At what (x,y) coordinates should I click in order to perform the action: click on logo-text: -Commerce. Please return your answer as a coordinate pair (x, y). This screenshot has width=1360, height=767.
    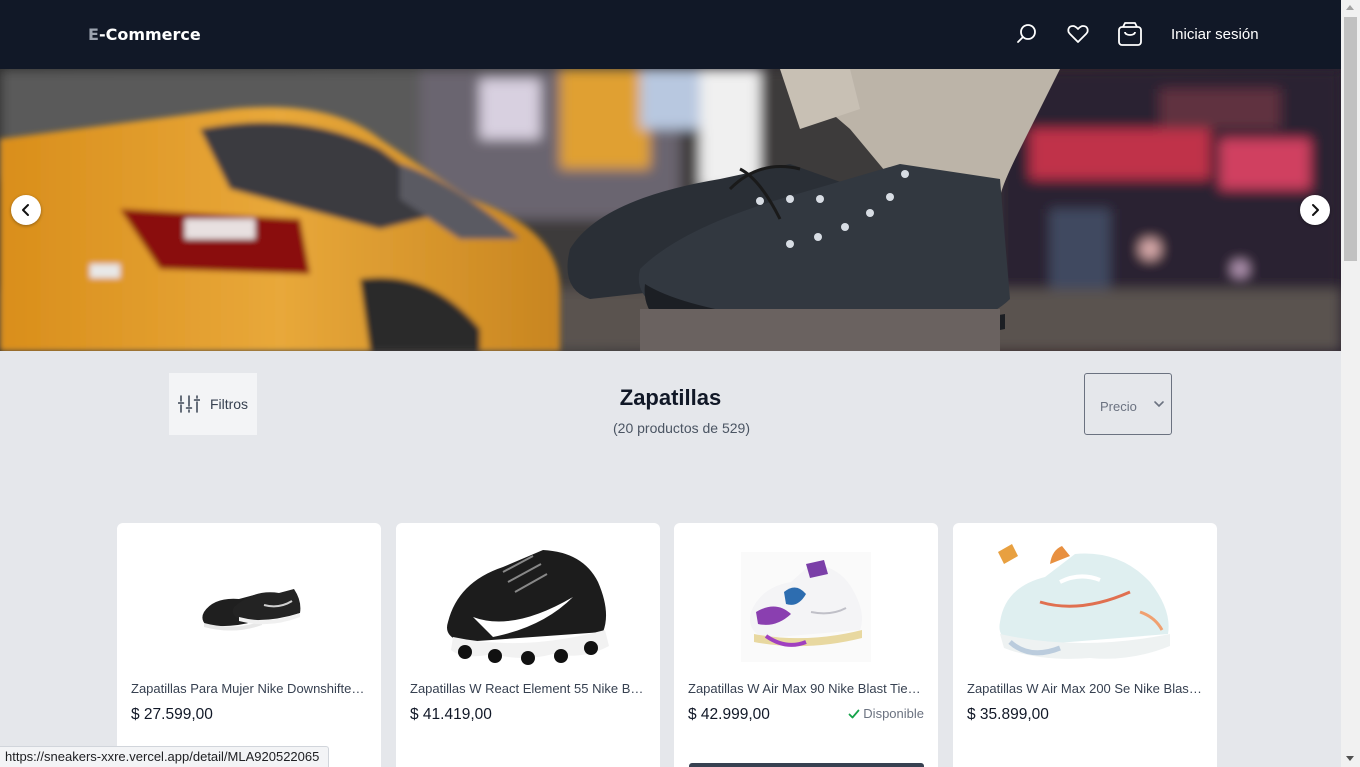
    Looking at the image, I should click on (149, 34).